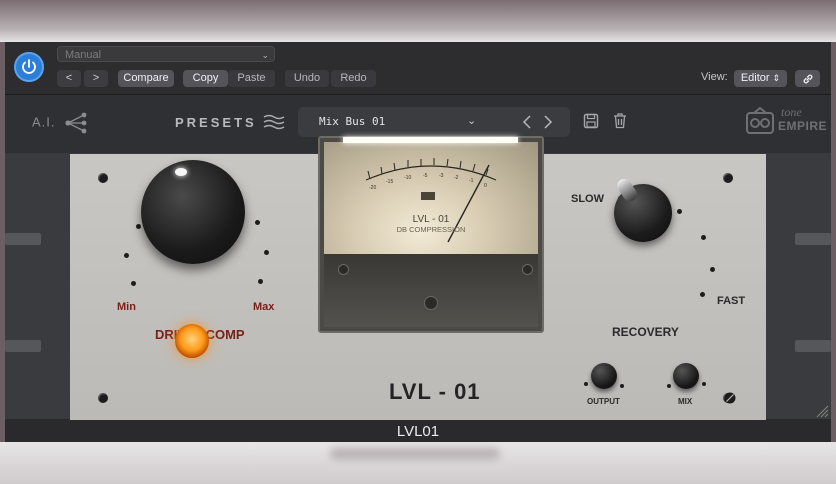 The width and height of the screenshot is (836, 484). What do you see at coordinates (685, 401) in the screenshot?
I see `mix-label: MIX` at bounding box center [685, 401].